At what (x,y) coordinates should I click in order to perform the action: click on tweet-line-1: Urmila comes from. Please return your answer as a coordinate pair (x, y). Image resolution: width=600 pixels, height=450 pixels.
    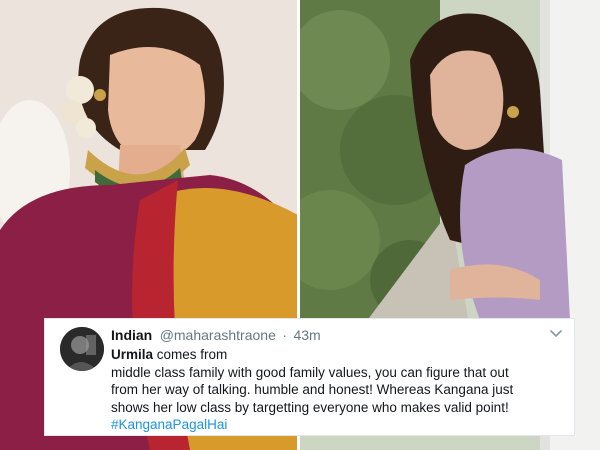
    Looking at the image, I should click on (341, 355).